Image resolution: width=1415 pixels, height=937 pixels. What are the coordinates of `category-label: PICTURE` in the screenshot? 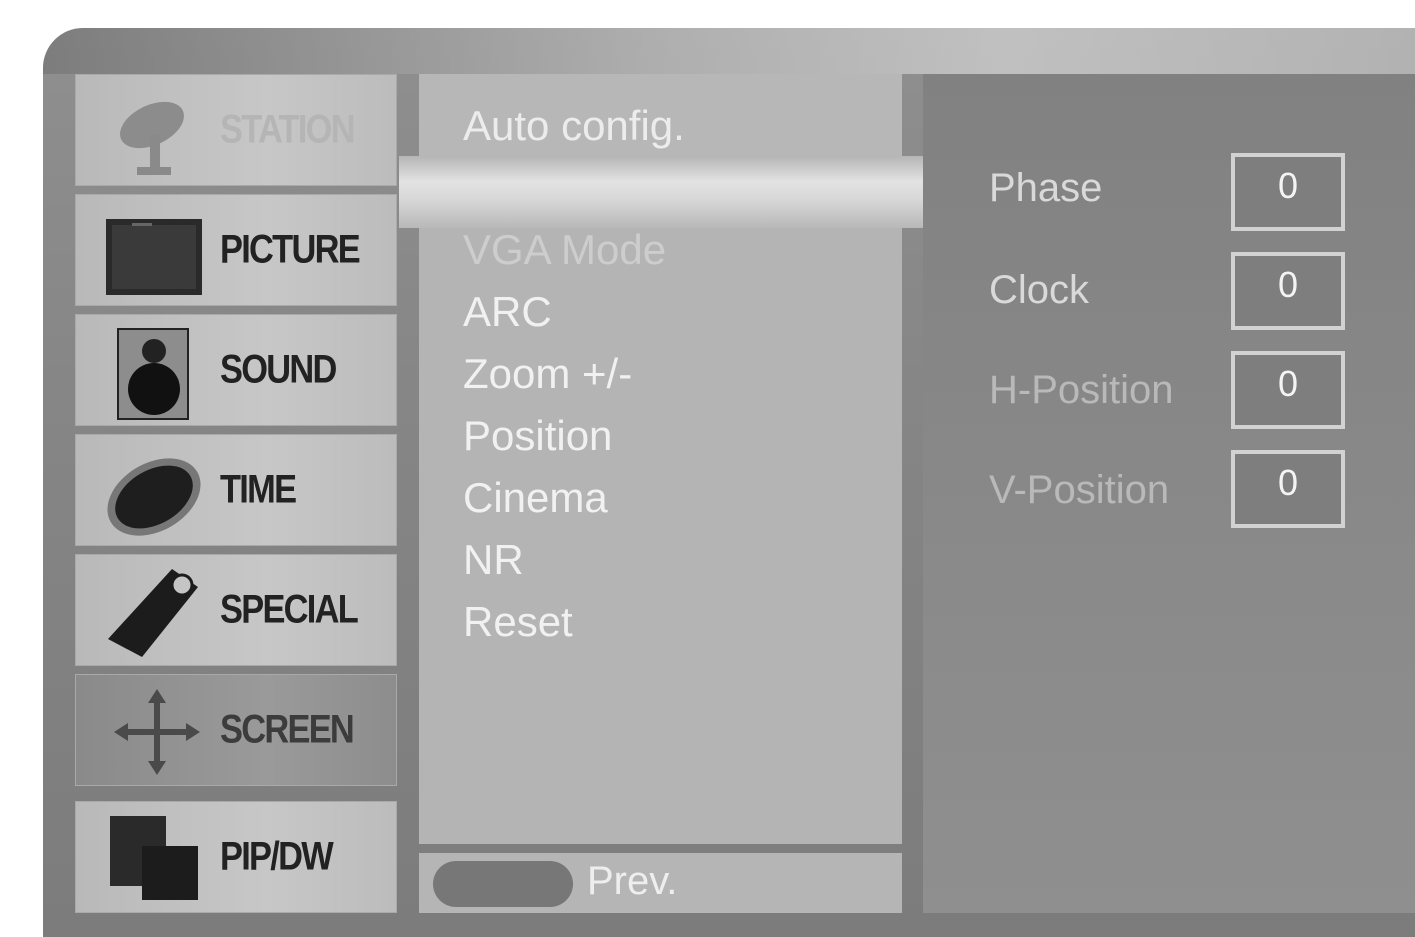 It's located at (290, 249).